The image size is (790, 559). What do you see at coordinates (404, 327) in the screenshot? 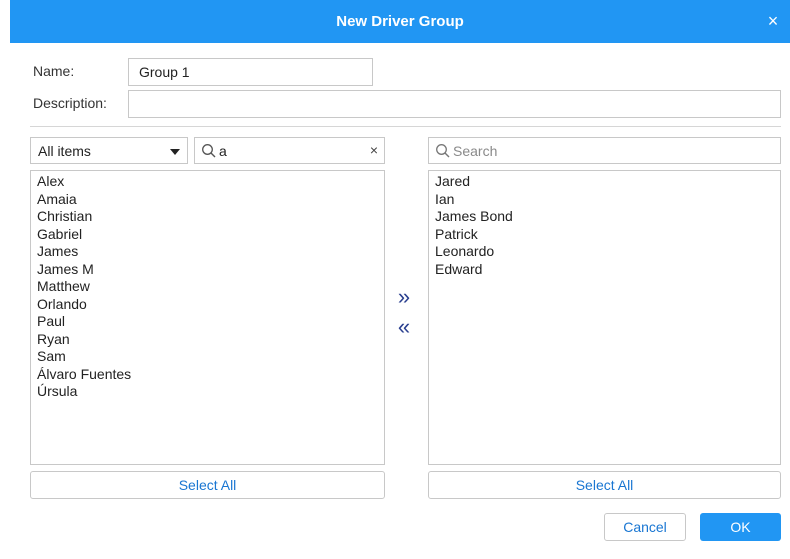
I see `remove-selected-button: «` at bounding box center [404, 327].